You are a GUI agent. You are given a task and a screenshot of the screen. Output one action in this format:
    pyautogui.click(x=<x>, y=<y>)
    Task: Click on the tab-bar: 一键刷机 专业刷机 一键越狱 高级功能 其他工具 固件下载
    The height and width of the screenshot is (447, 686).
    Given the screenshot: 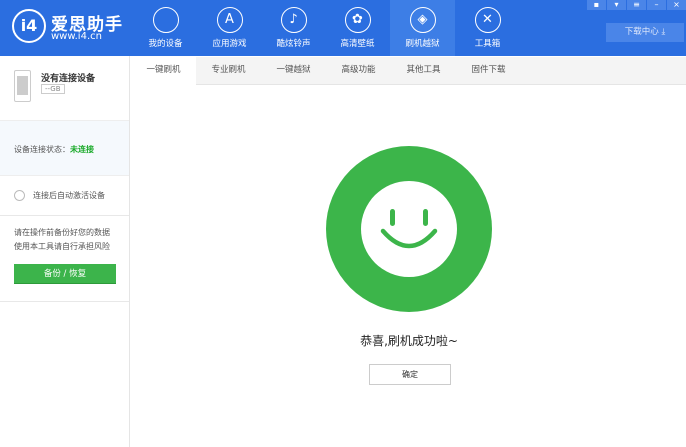 What is the action you would take?
    pyautogui.click(x=408, y=71)
    